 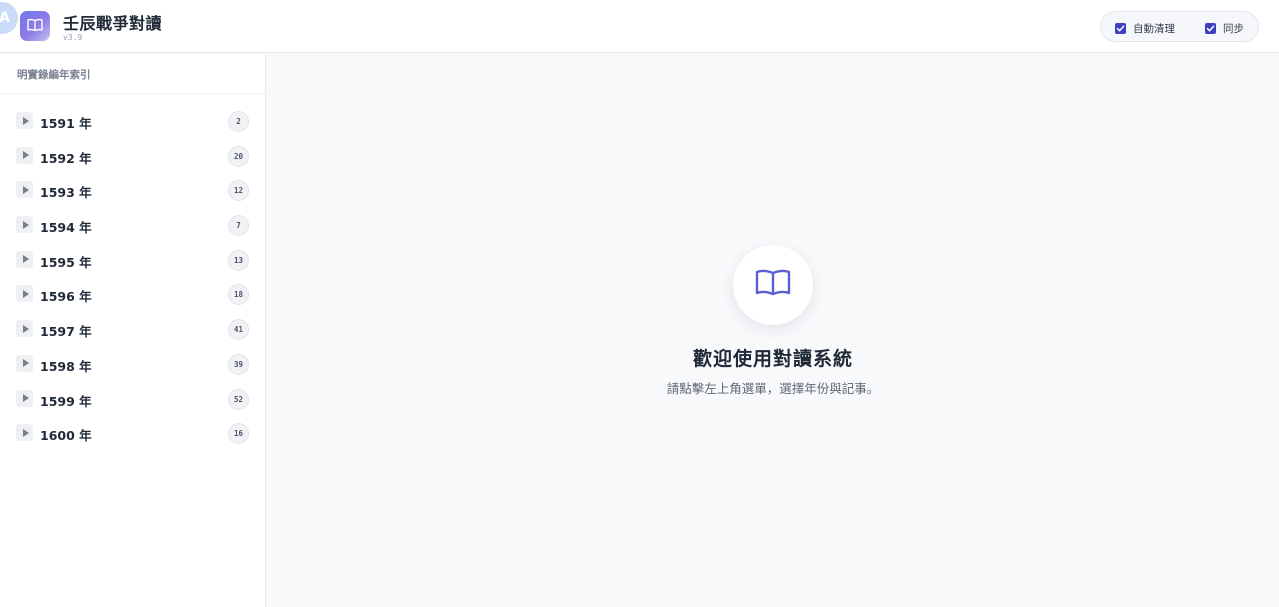 What do you see at coordinates (132, 294) in the screenshot?
I see `sidebar-item-1596: 1596 年 18` at bounding box center [132, 294].